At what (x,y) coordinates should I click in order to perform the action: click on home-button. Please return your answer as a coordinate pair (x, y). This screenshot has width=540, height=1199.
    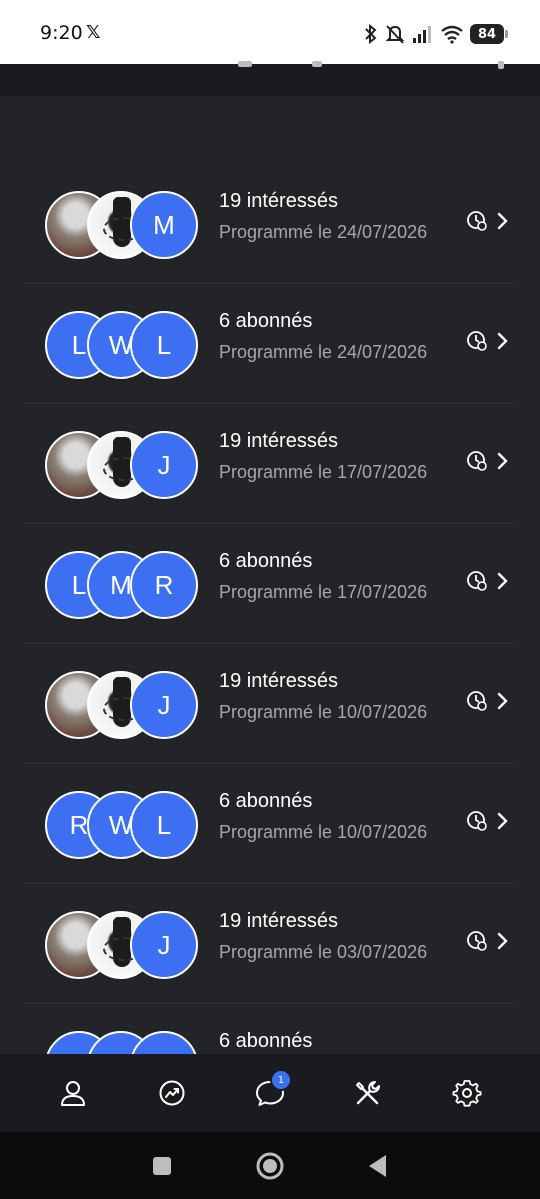
    Looking at the image, I should click on (270, 1166).